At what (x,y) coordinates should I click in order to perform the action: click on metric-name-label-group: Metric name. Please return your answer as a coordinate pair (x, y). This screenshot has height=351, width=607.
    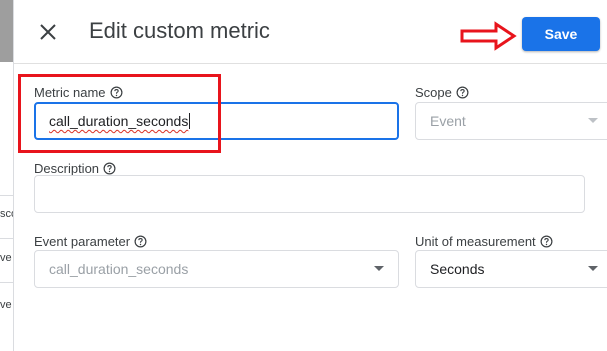
    Looking at the image, I should click on (78, 92).